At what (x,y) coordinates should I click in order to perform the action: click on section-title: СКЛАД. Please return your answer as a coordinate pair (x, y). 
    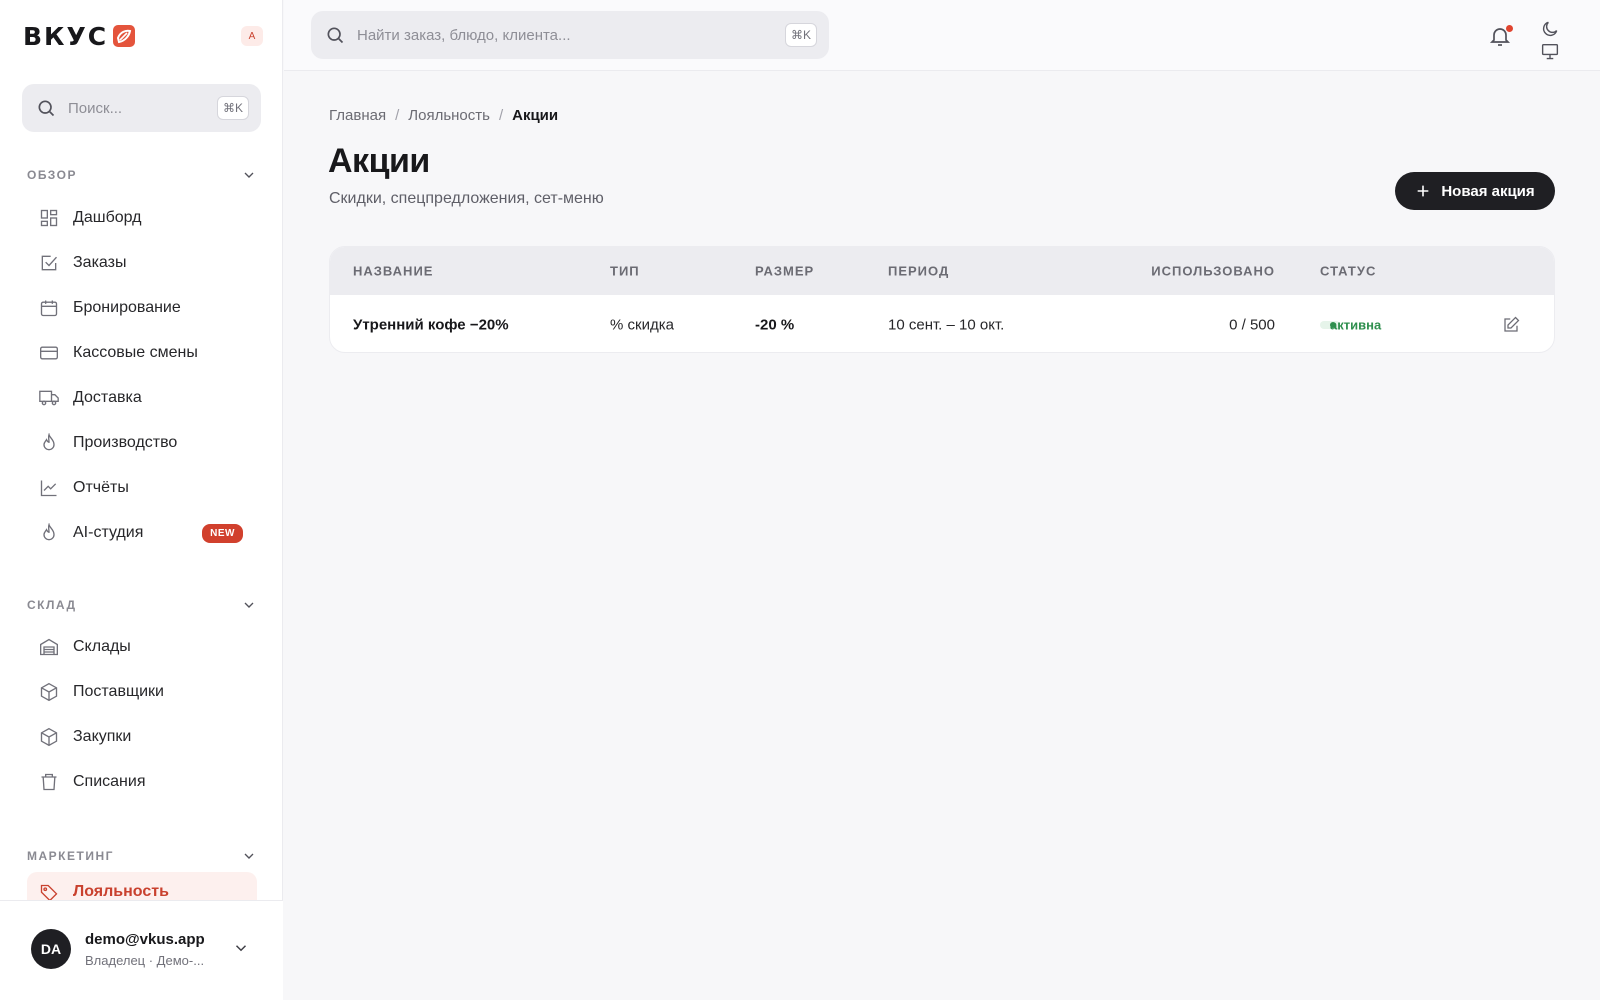
    Looking at the image, I should click on (52, 605).